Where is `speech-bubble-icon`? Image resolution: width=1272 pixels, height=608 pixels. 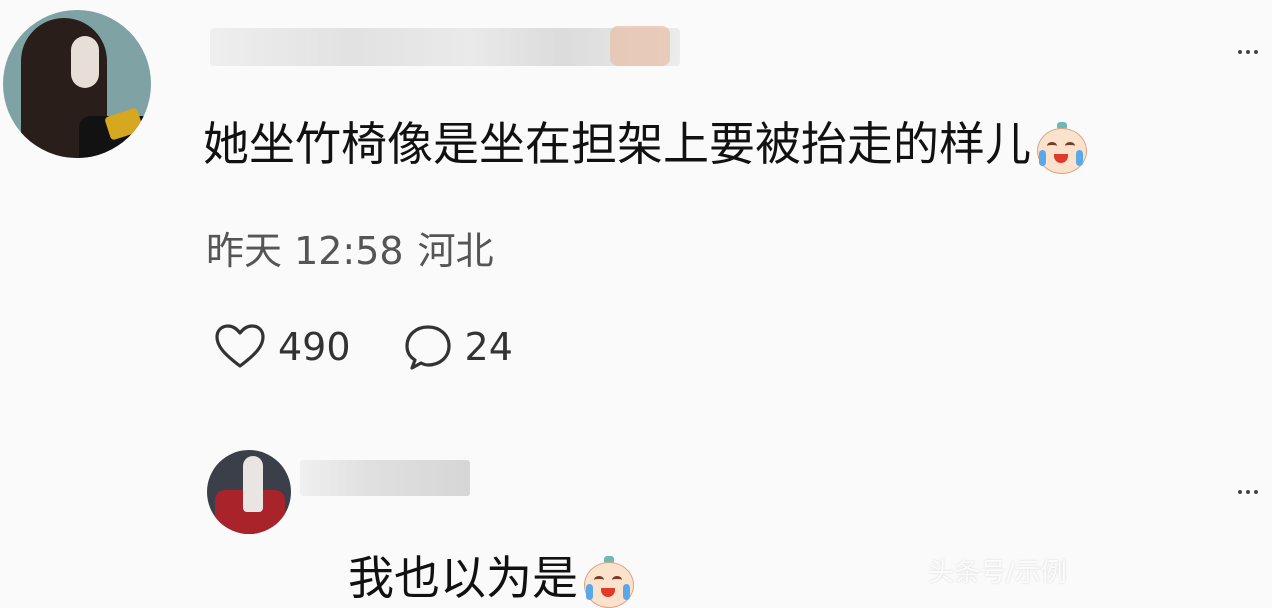
speech-bubble-icon is located at coordinates (427, 347).